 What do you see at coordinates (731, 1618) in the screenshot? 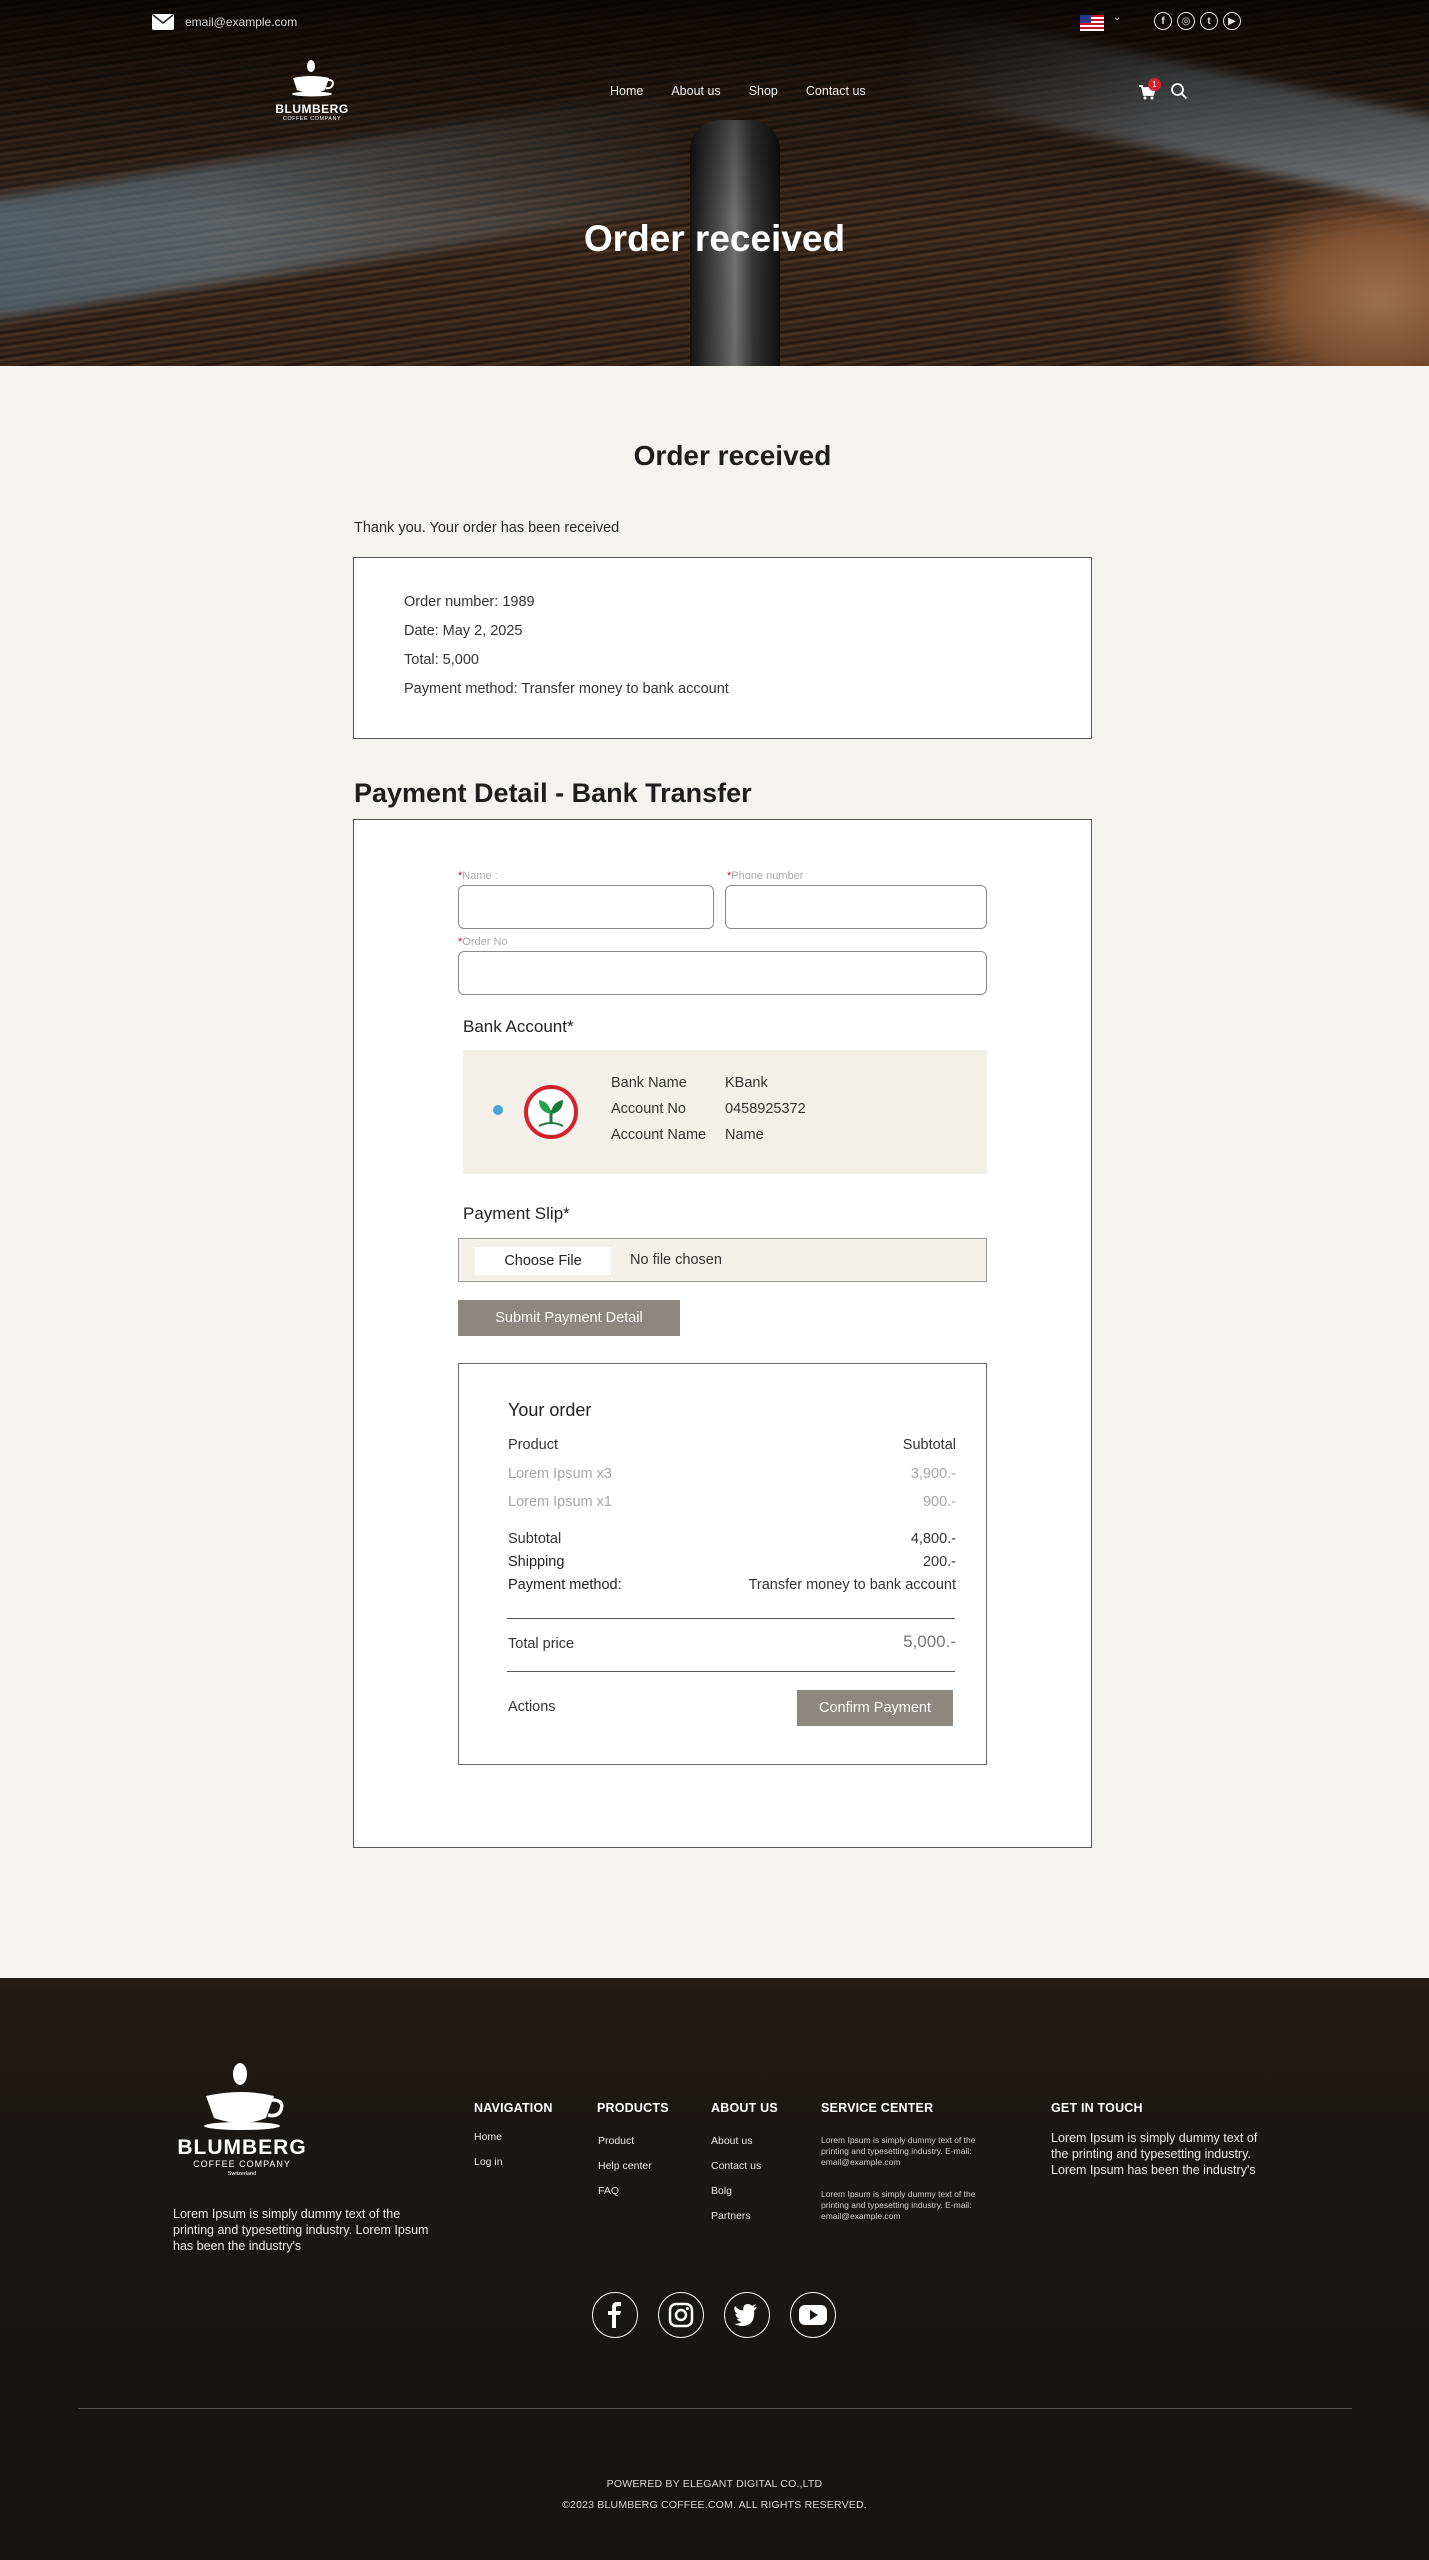
I see `divider` at bounding box center [731, 1618].